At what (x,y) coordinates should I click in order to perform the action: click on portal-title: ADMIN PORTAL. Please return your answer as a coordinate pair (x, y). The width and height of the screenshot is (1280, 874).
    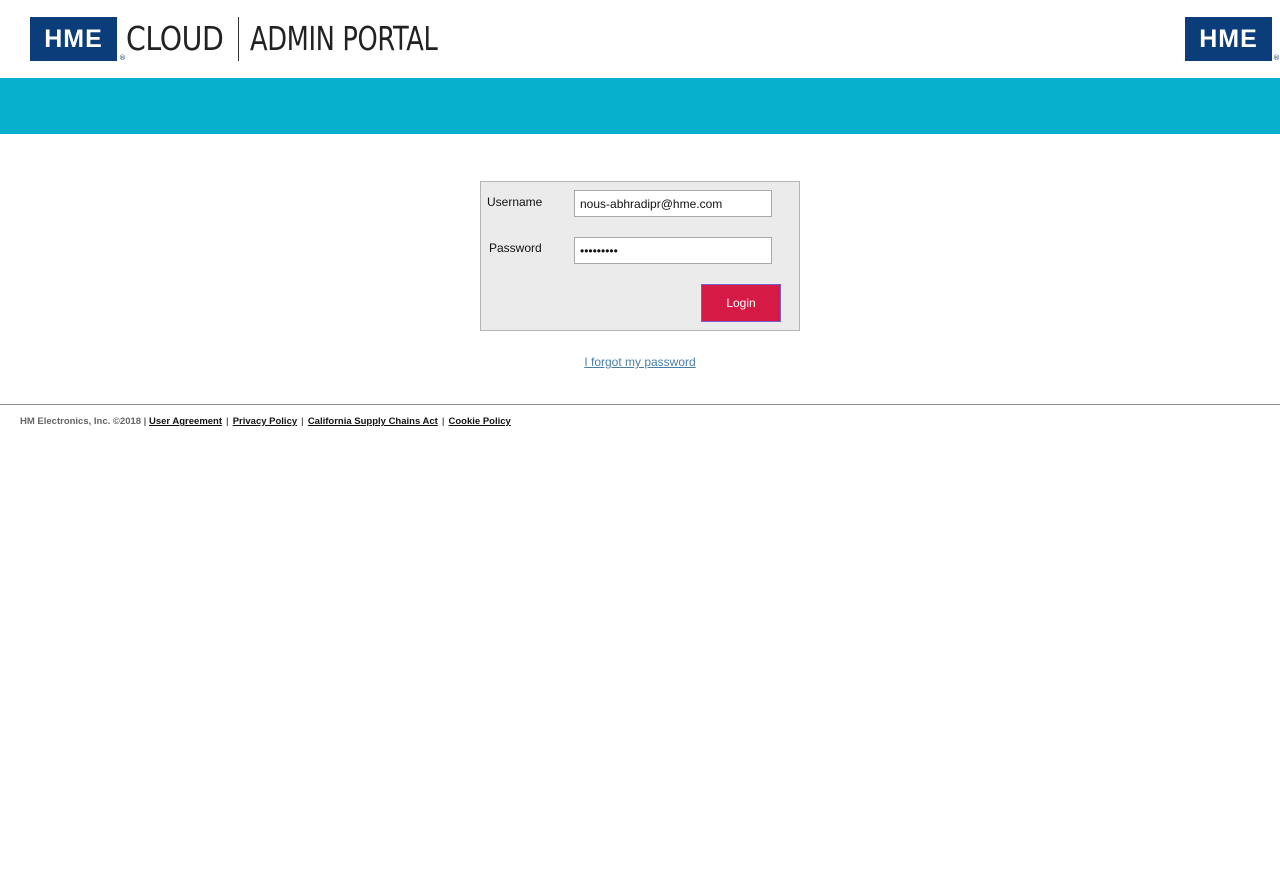
    Looking at the image, I should click on (344, 38).